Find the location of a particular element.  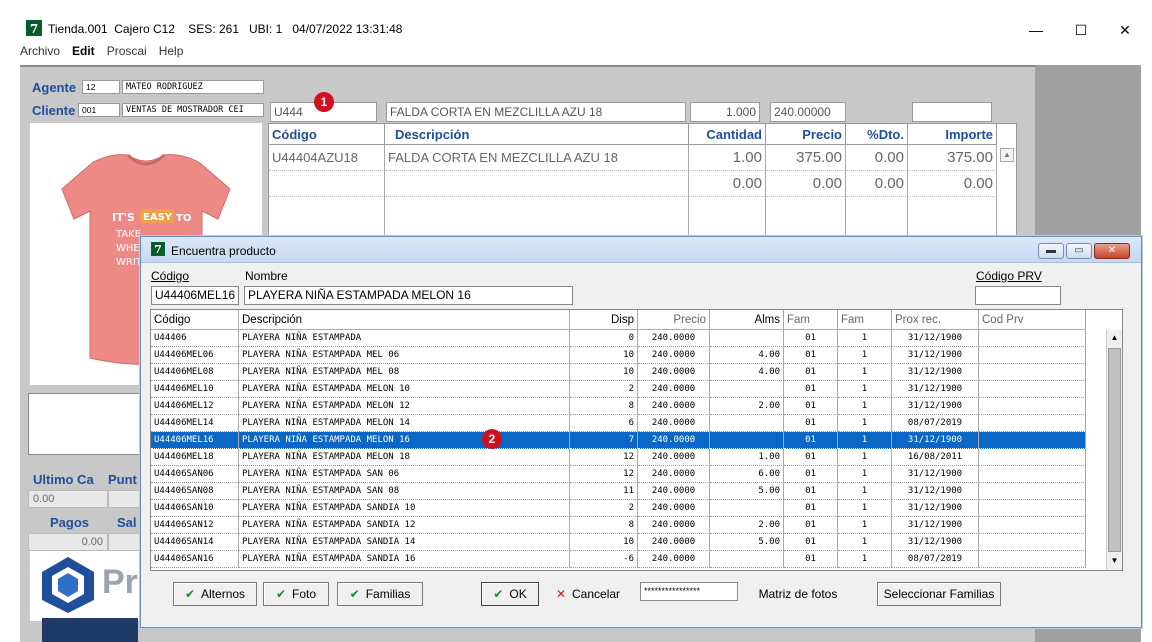

order-row-desc is located at coordinates (537, 184).